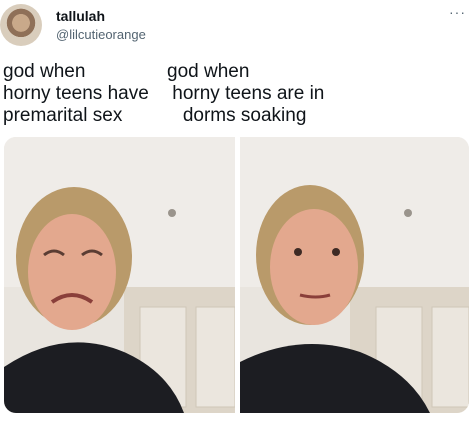 The height and width of the screenshot is (421, 474). Describe the element at coordinates (80, 16) in the screenshot. I see `display-name: tallulah` at that location.